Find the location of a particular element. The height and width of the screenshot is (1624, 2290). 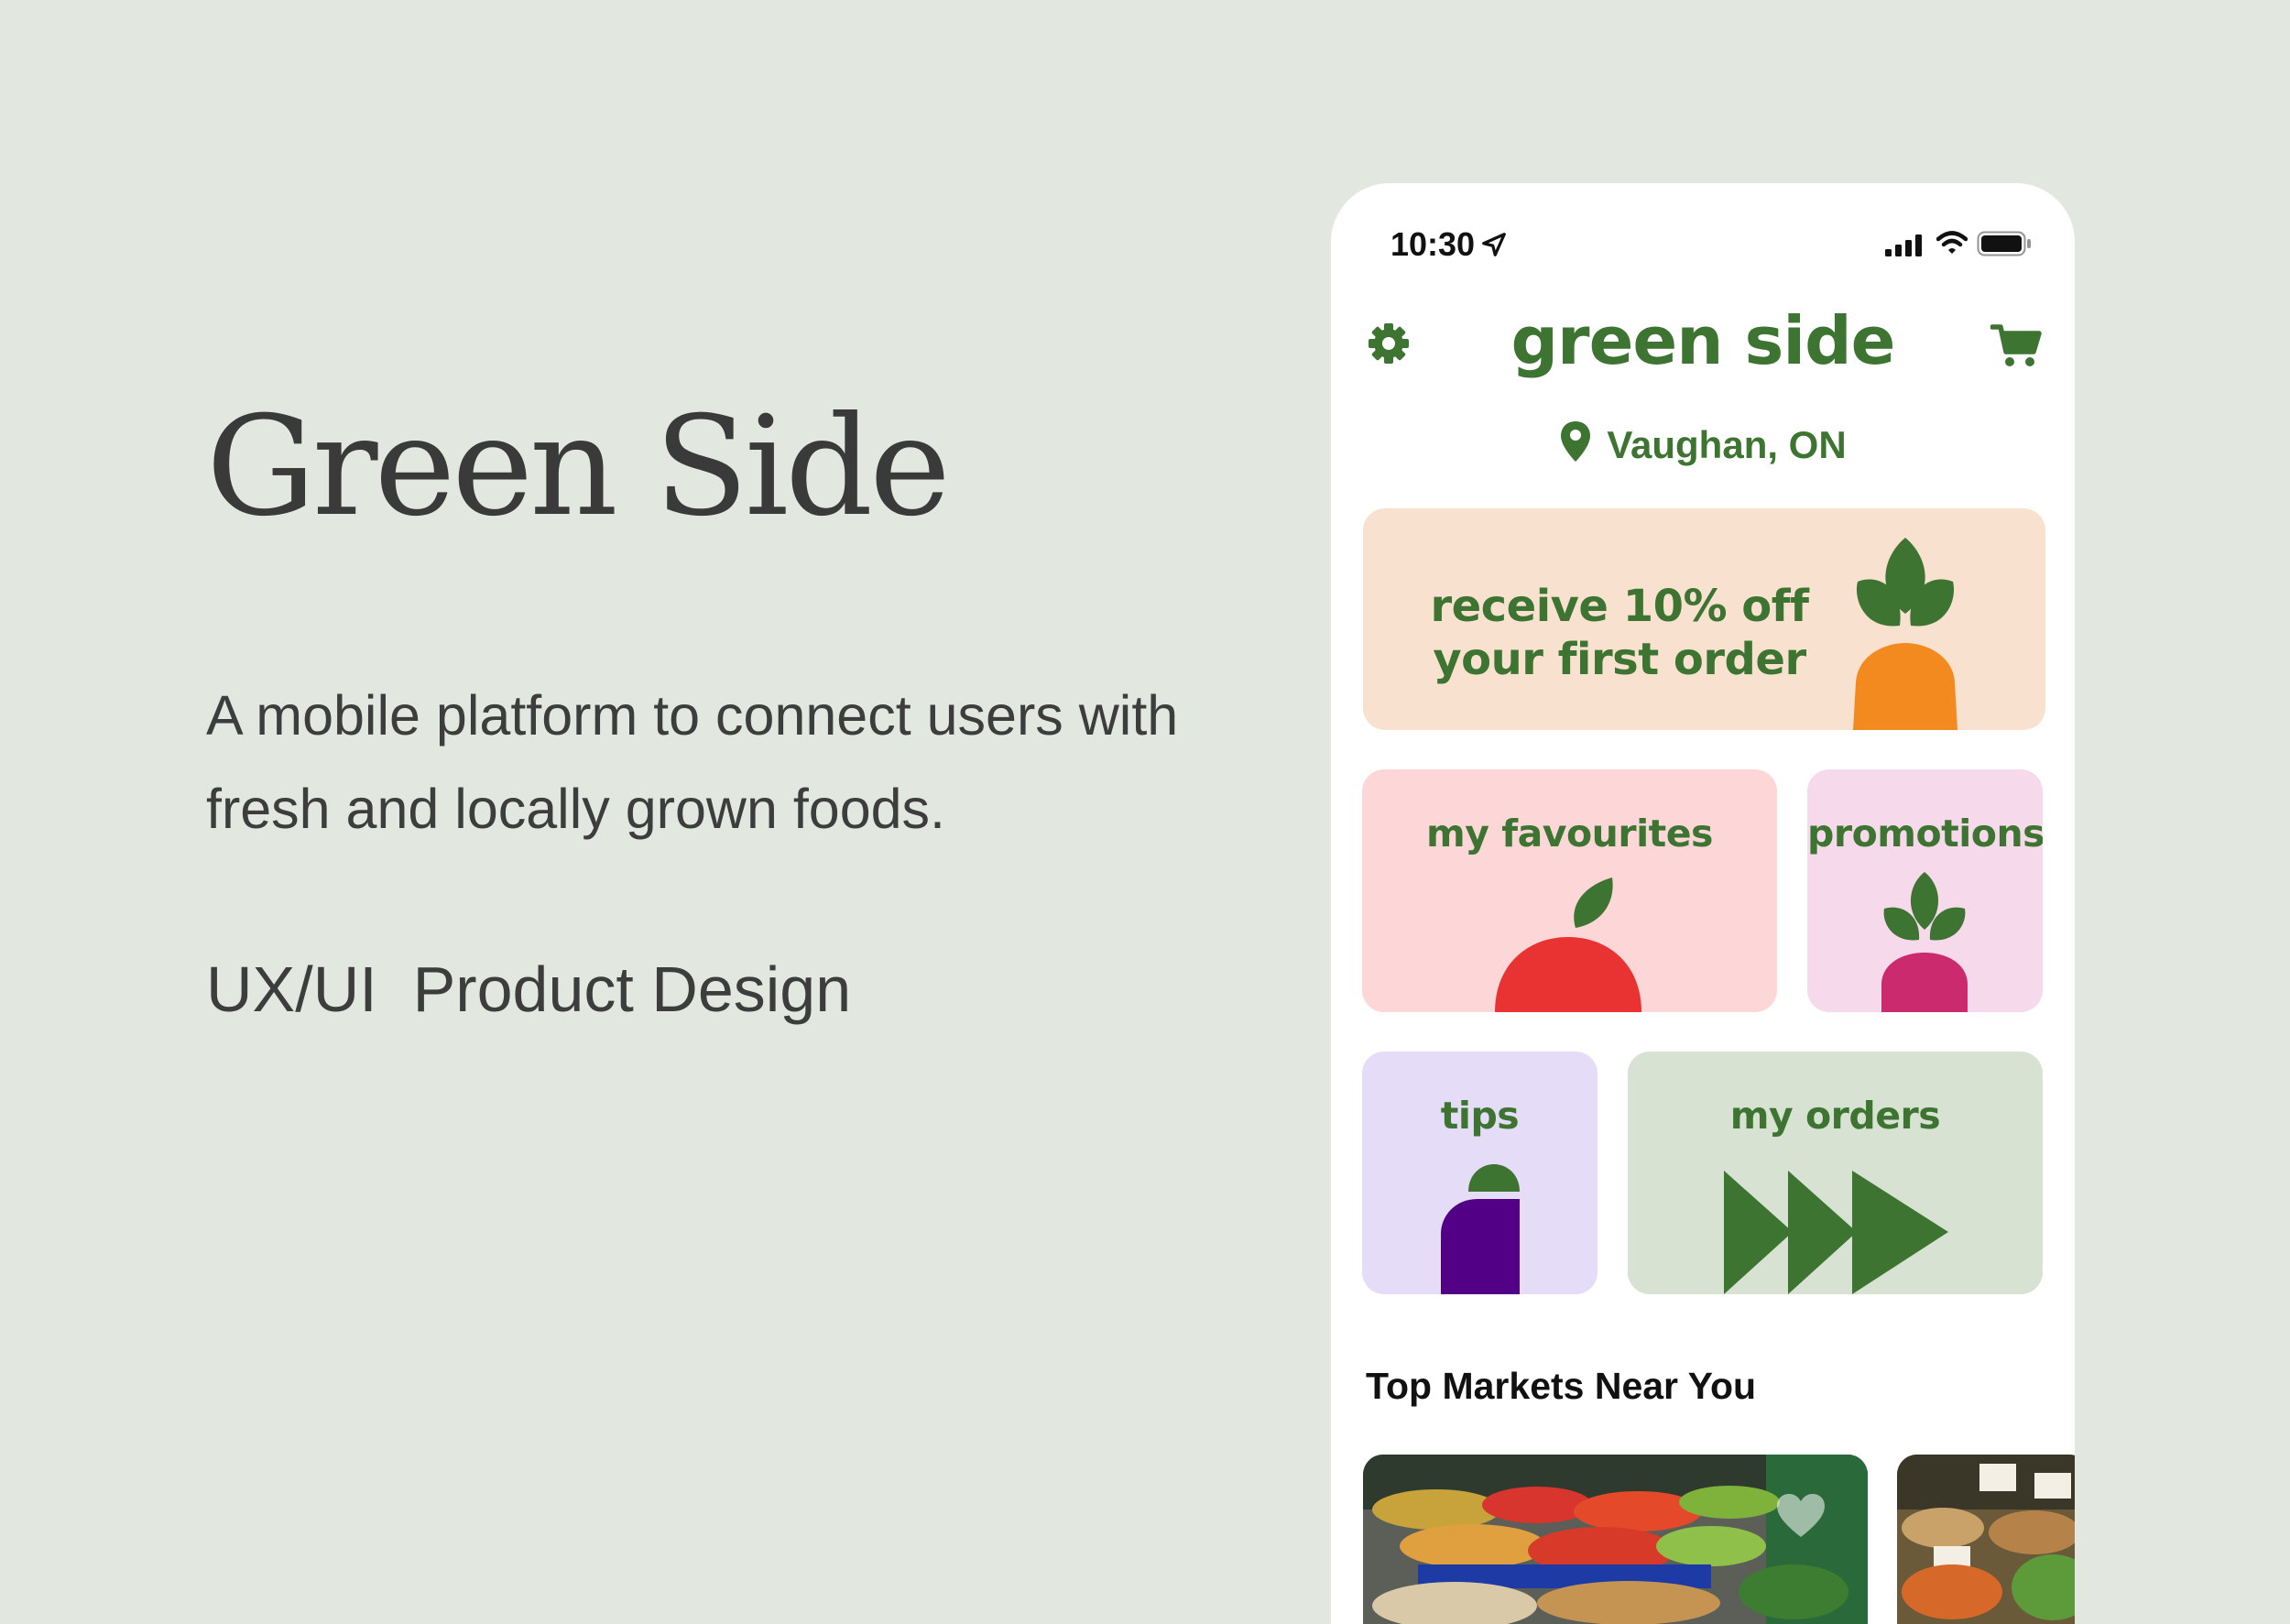

tile-promotions: promotions is located at coordinates (1925, 890).